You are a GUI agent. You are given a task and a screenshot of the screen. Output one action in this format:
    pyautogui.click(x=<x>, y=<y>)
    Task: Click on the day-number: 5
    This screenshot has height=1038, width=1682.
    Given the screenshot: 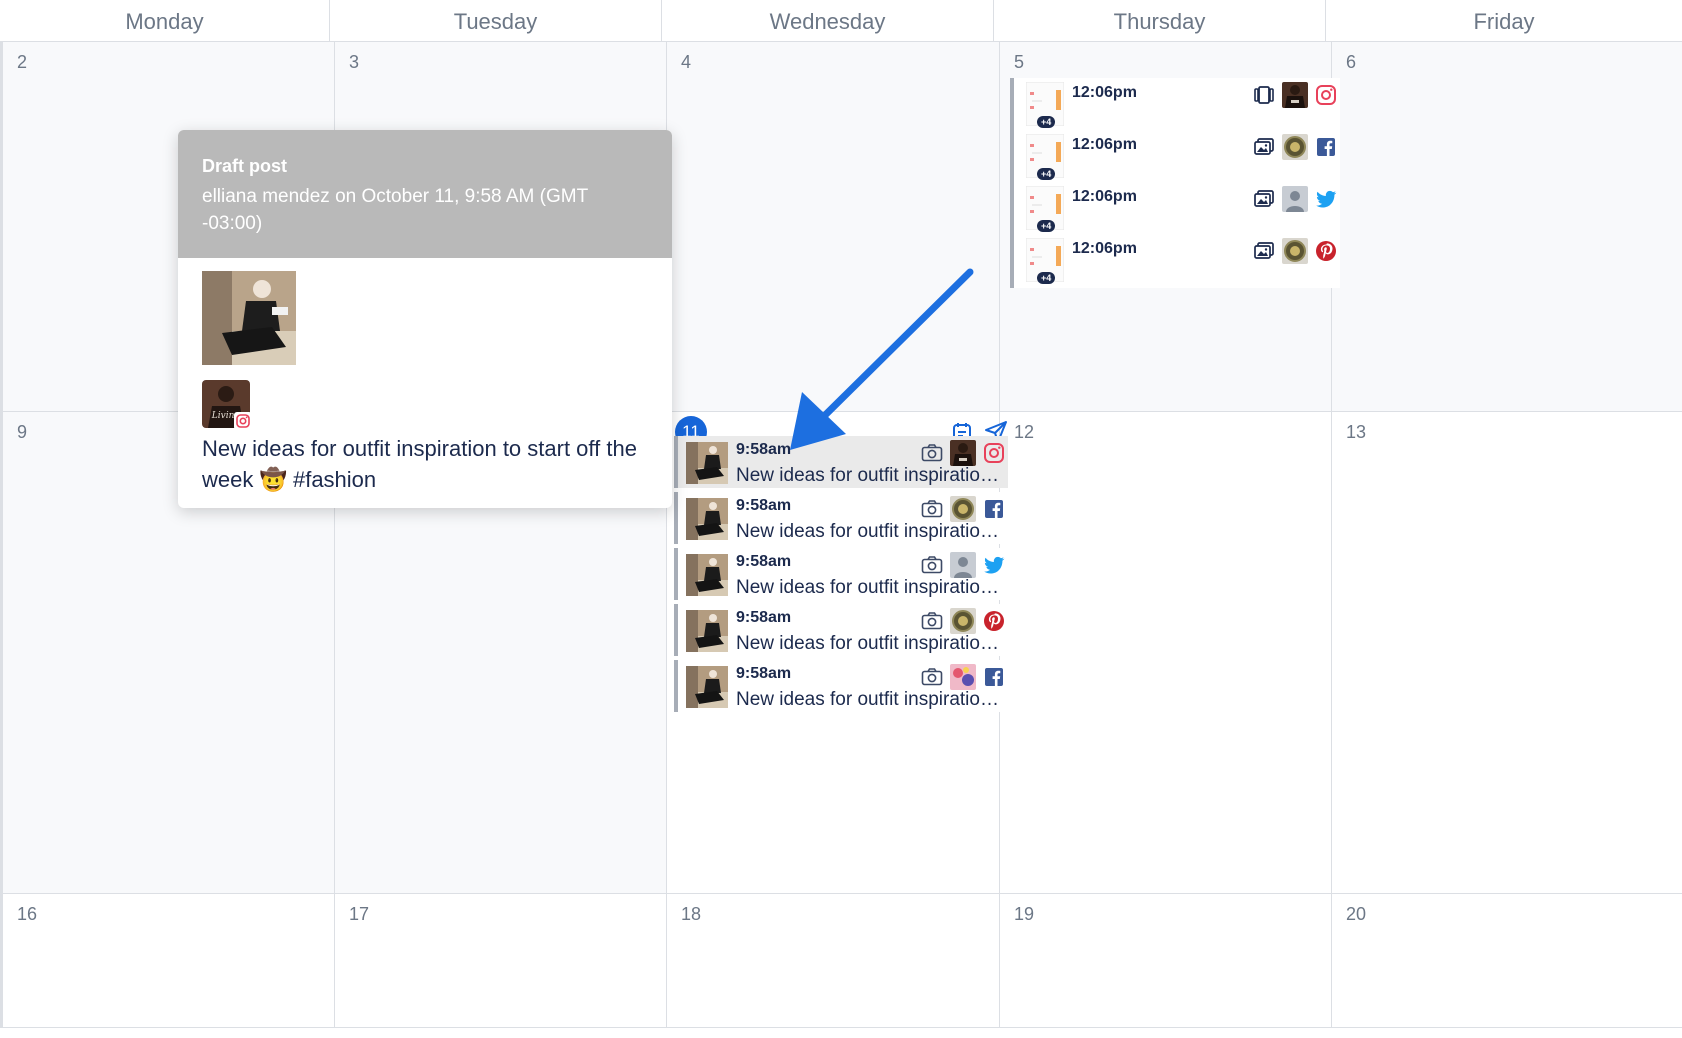 What is the action you would take?
    pyautogui.click(x=1019, y=62)
    